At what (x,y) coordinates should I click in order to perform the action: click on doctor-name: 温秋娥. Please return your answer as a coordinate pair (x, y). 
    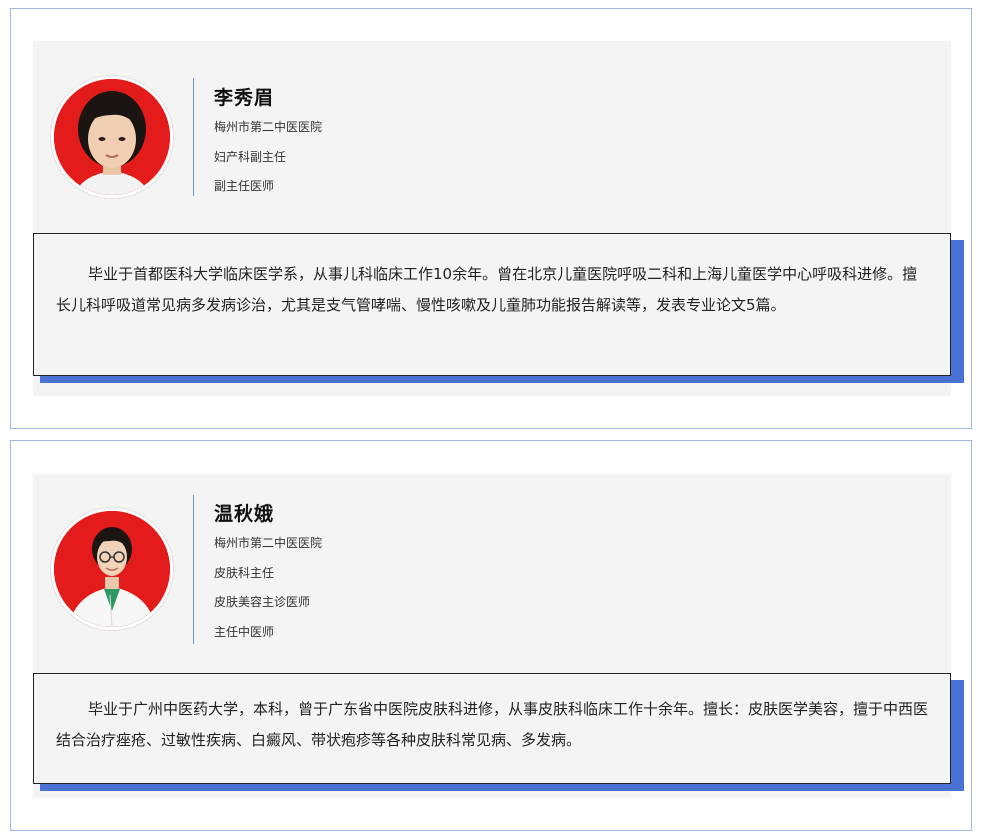
    Looking at the image, I should click on (244, 514).